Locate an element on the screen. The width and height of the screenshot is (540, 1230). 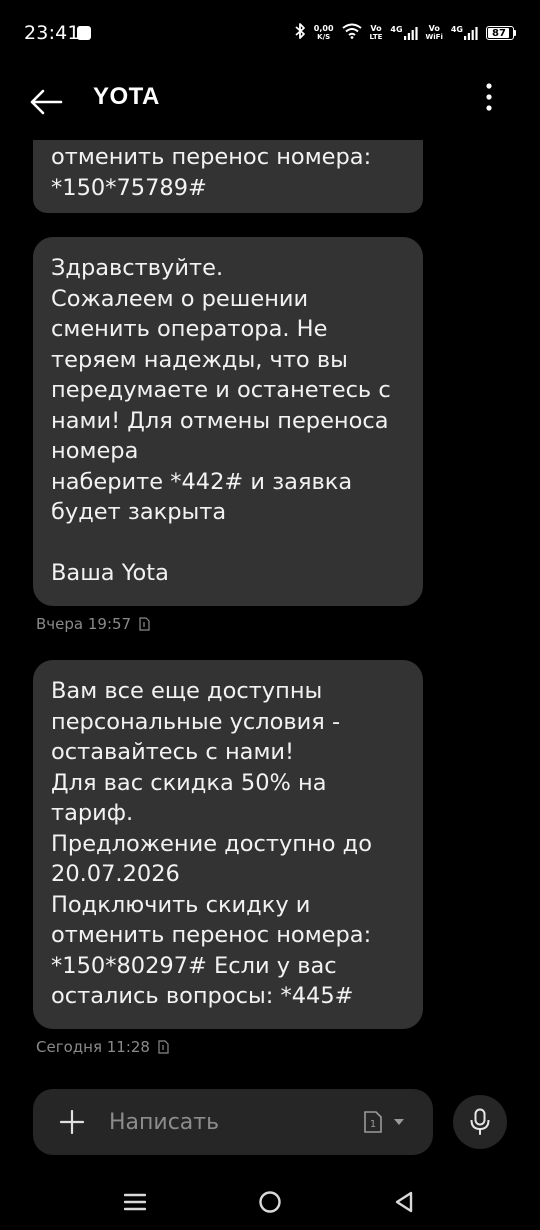
conversation-header: YOTA is located at coordinates (270, 103).